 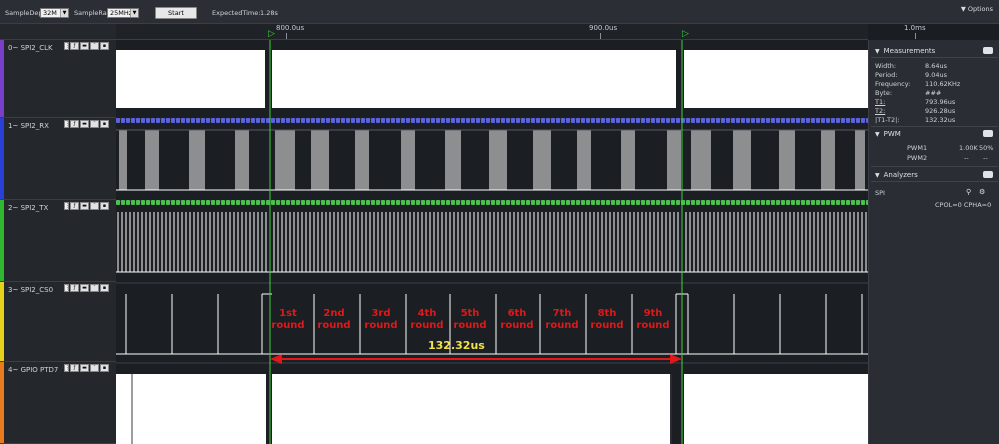 What do you see at coordinates (123, 13) in the screenshot?
I see `sample-rate-select: 25MHz ▼` at bounding box center [123, 13].